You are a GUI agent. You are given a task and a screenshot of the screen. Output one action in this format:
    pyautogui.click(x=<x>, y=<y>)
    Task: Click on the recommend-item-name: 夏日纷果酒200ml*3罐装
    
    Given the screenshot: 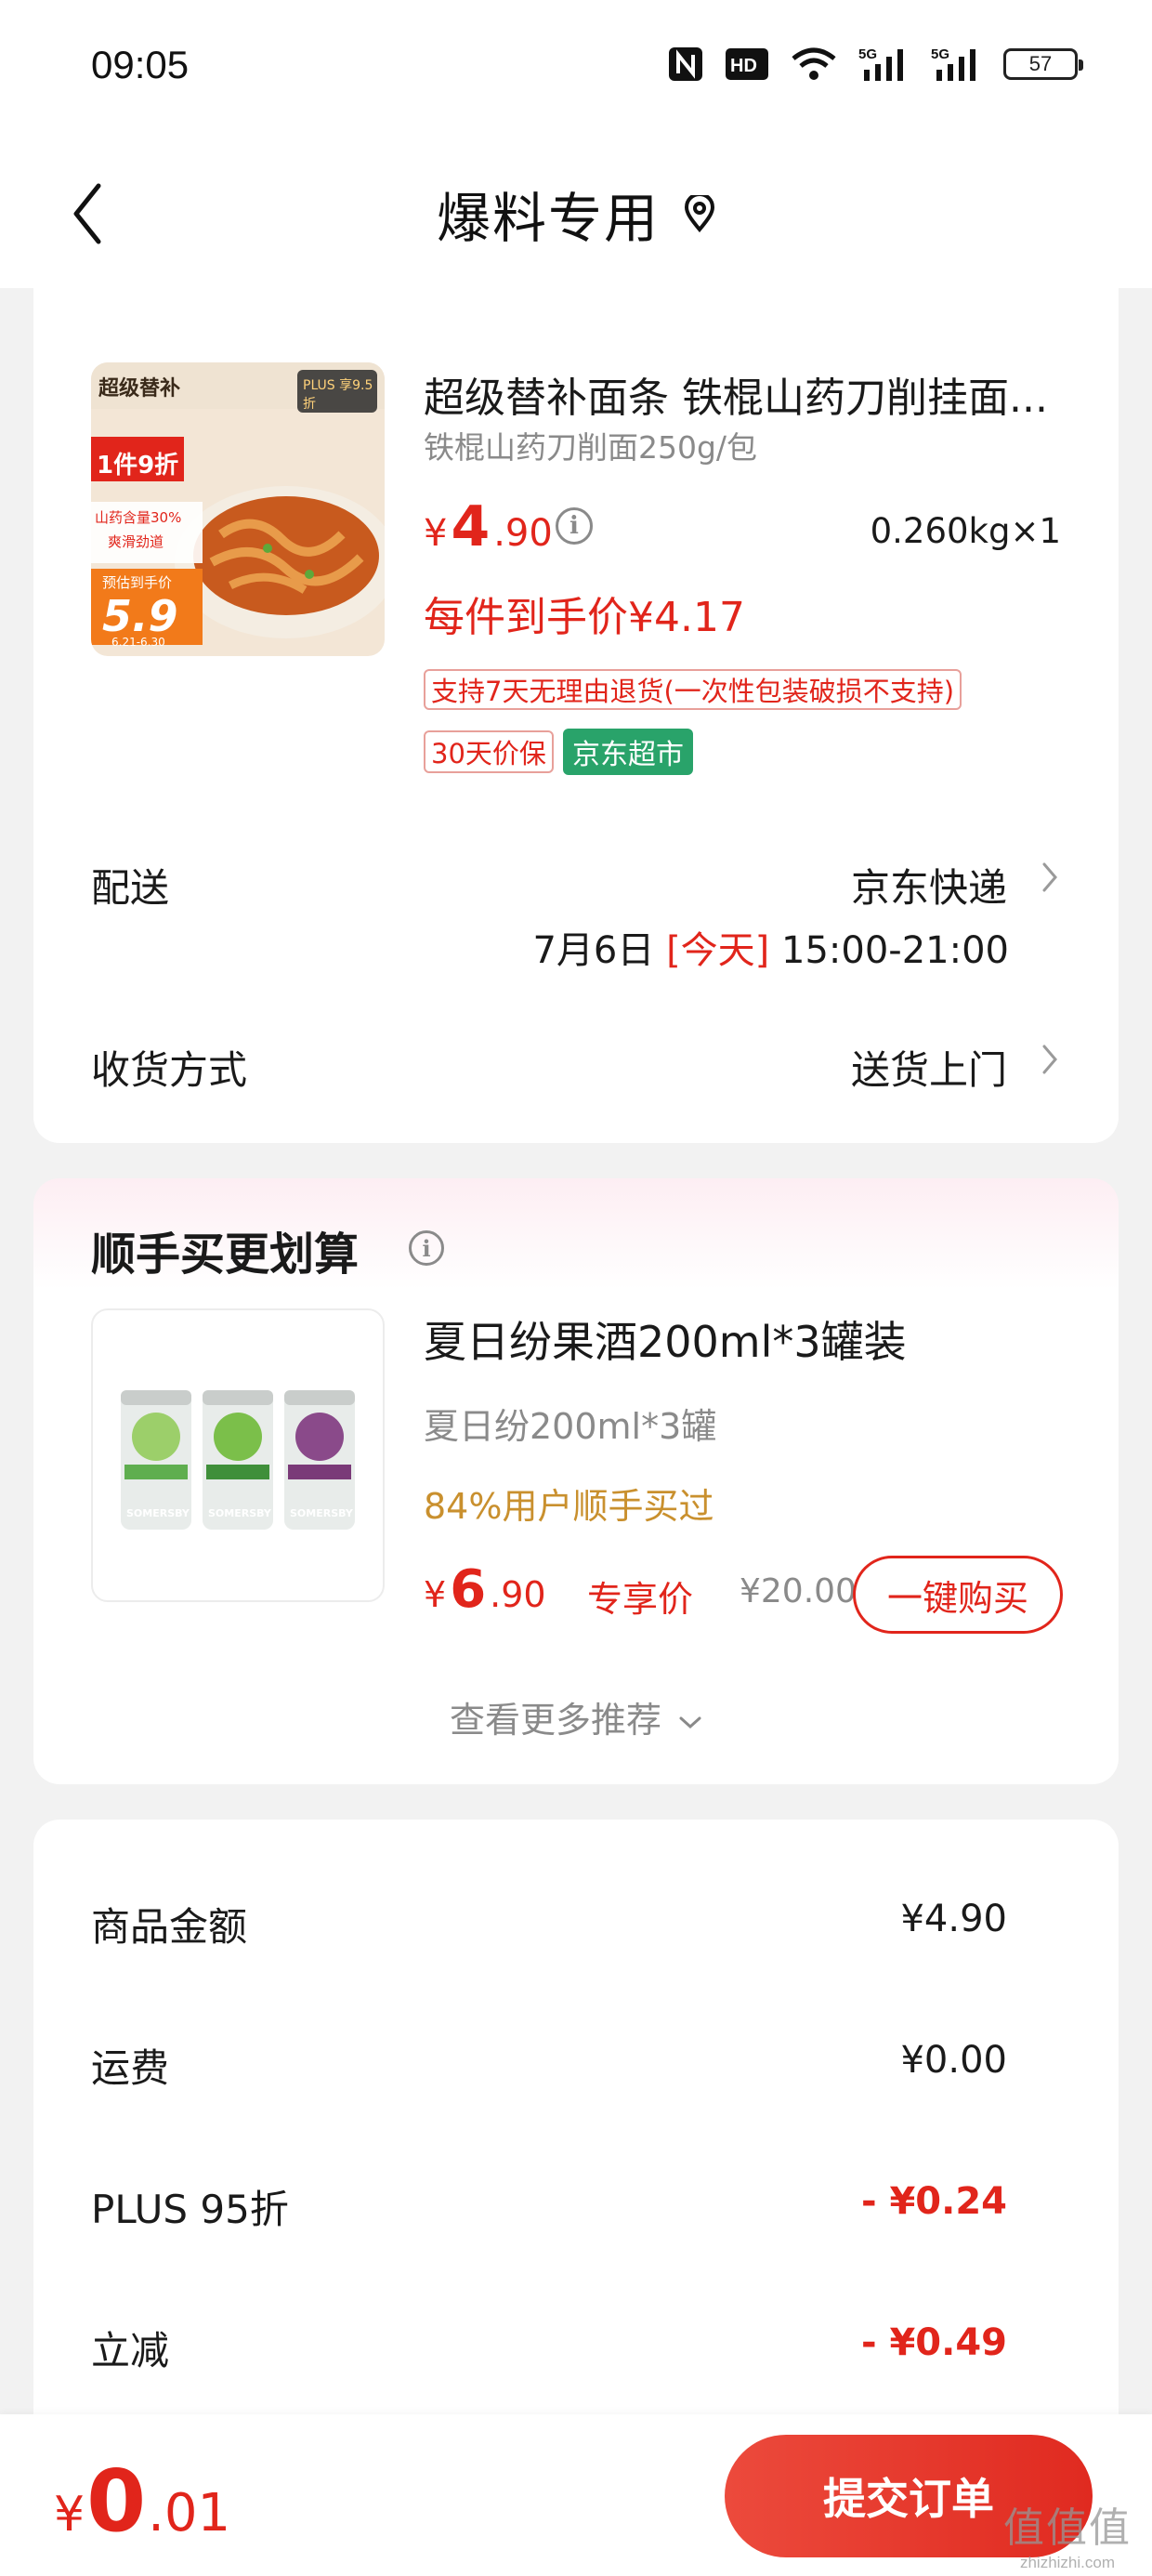 What is the action you would take?
    pyautogui.click(x=665, y=1339)
    